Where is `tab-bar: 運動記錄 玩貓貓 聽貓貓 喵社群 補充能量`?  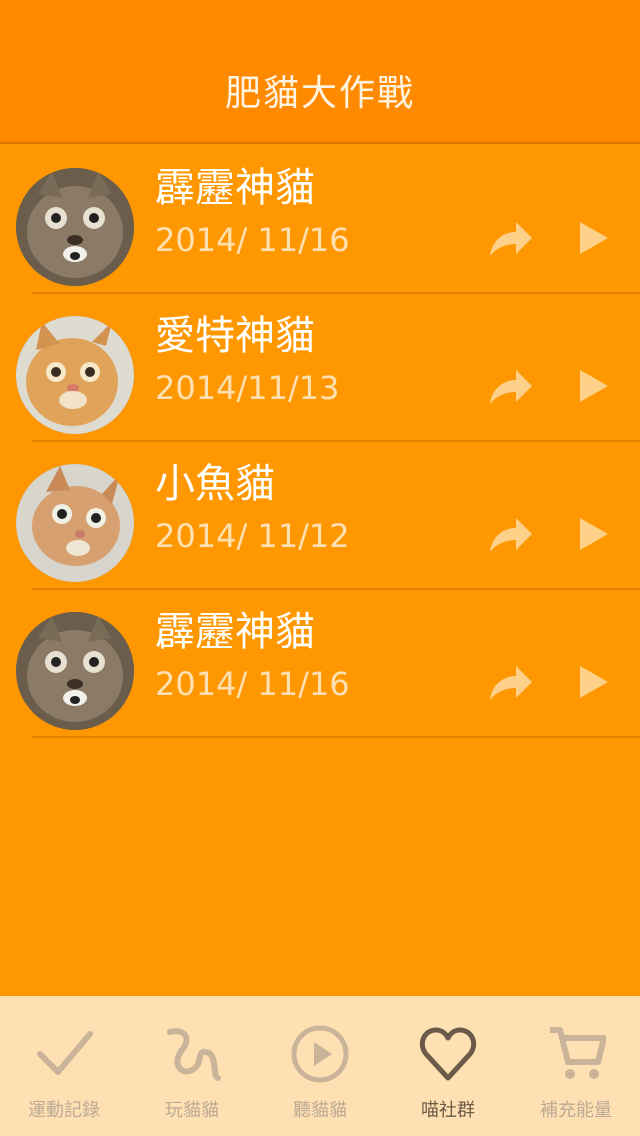 tab-bar: 運動記錄 玩貓貓 聽貓貓 喵社群 補充能量 is located at coordinates (320, 1066).